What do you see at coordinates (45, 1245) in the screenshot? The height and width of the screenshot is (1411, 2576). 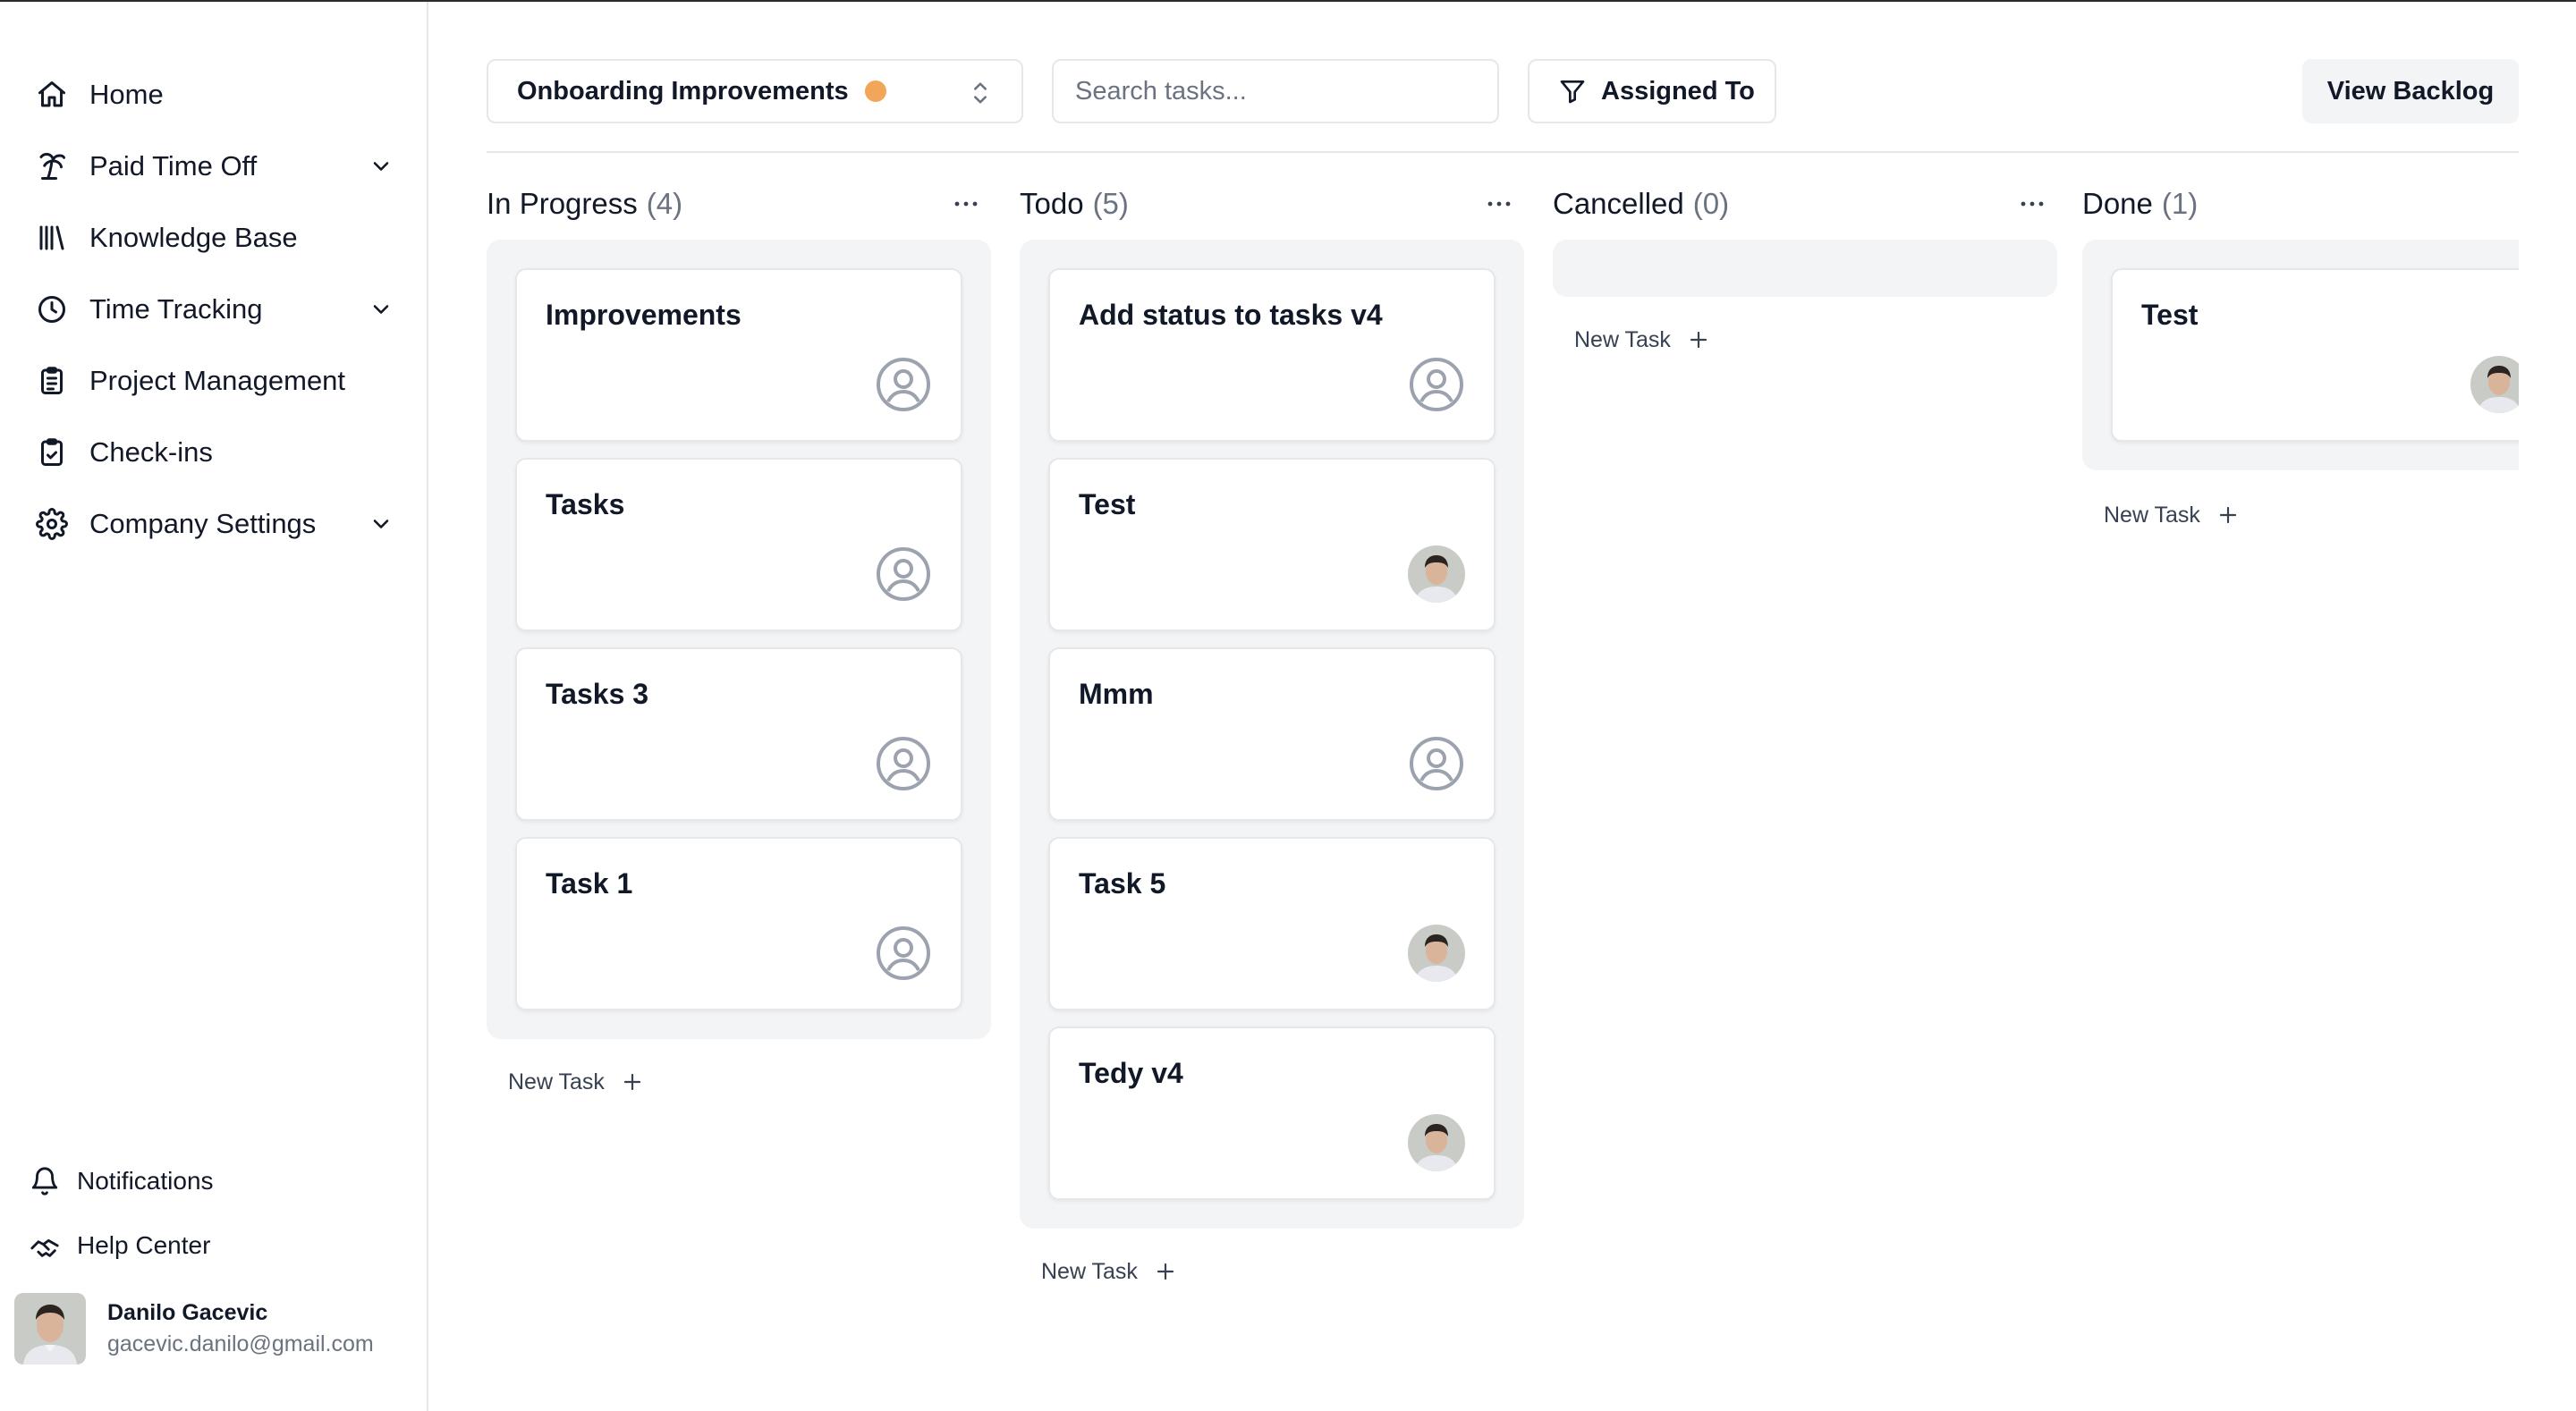 I see `handshake-icon` at bounding box center [45, 1245].